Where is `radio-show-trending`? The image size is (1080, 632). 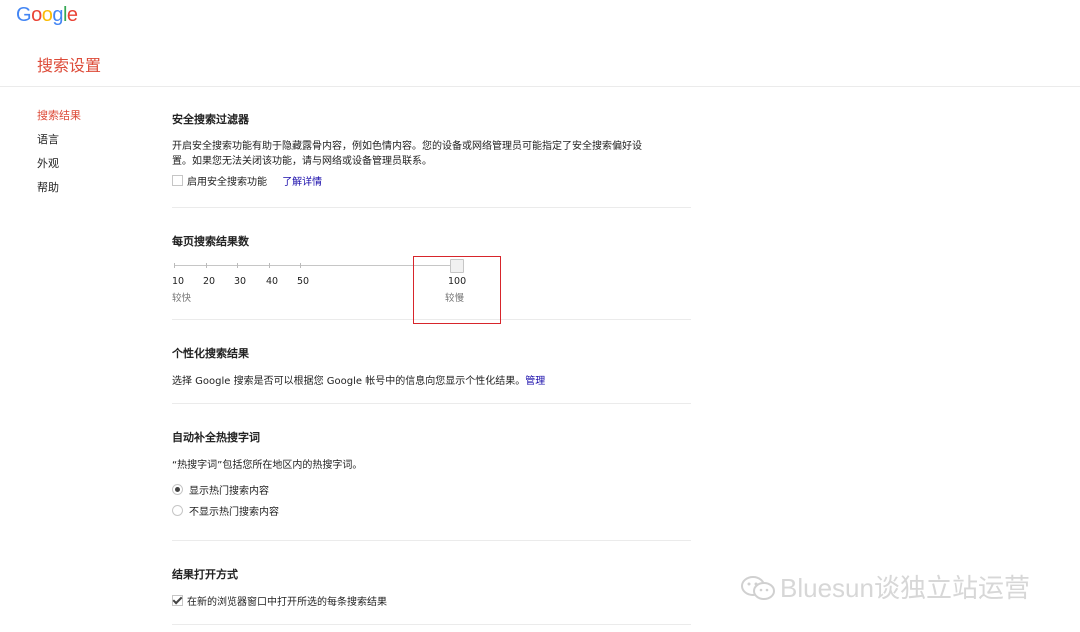 radio-show-trending is located at coordinates (177, 489).